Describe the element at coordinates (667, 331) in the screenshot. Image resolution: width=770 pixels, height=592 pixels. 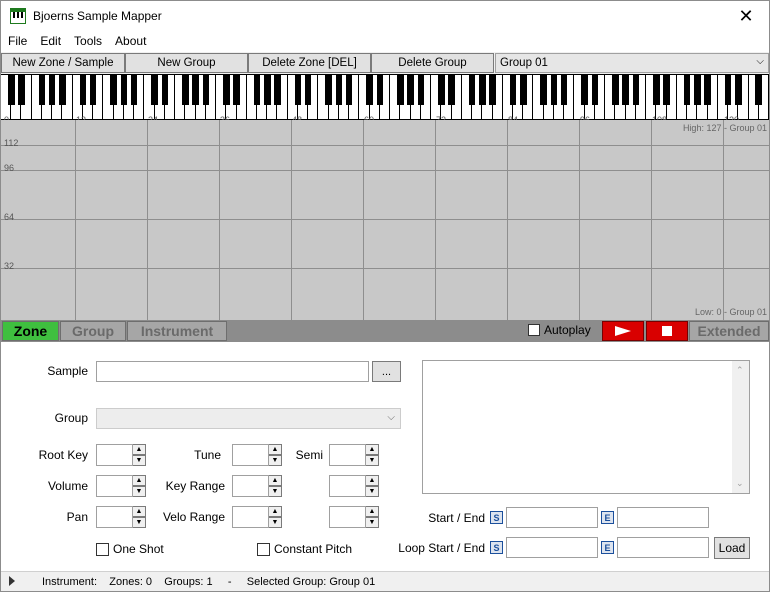
I see `stop-button` at that location.